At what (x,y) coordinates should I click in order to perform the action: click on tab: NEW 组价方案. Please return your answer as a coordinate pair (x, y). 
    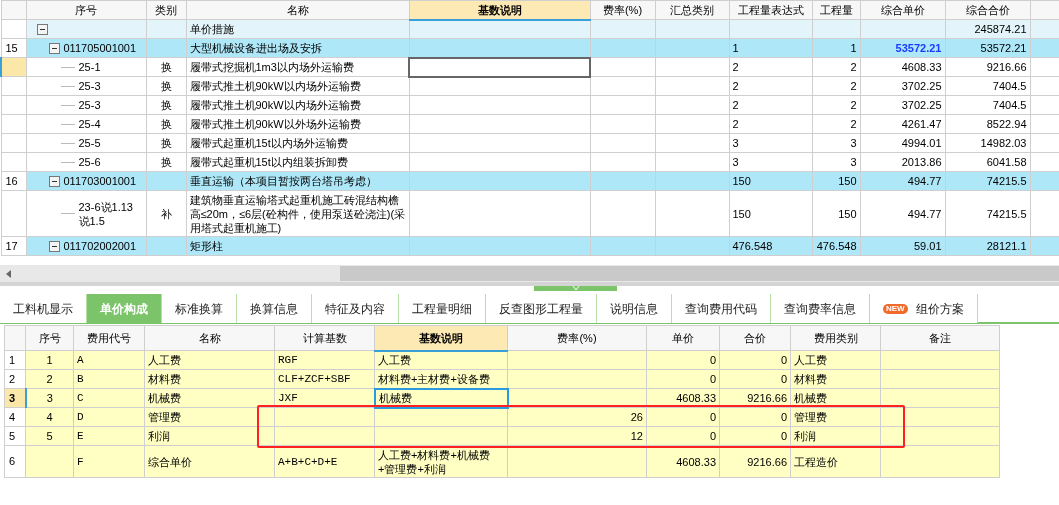
    Looking at the image, I should click on (924, 308).